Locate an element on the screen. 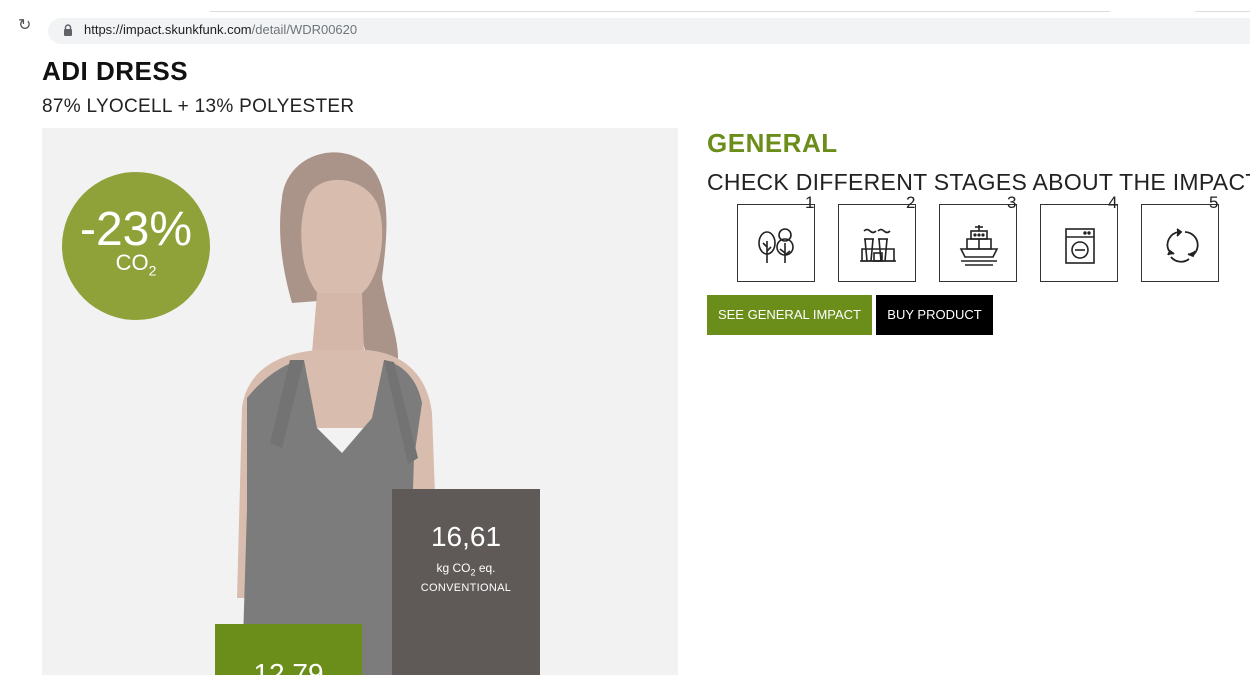  tab-strip-divider is located at coordinates (660, 11).